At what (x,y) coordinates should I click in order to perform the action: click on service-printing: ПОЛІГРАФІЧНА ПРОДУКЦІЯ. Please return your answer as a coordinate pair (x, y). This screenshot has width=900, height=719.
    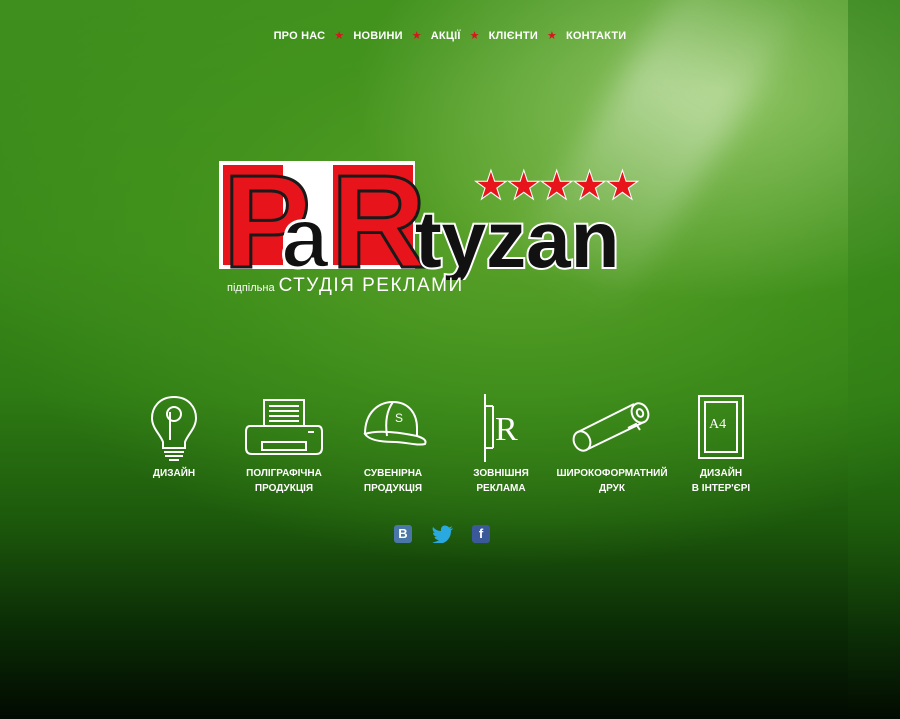
    Looking at the image, I should click on (284, 444).